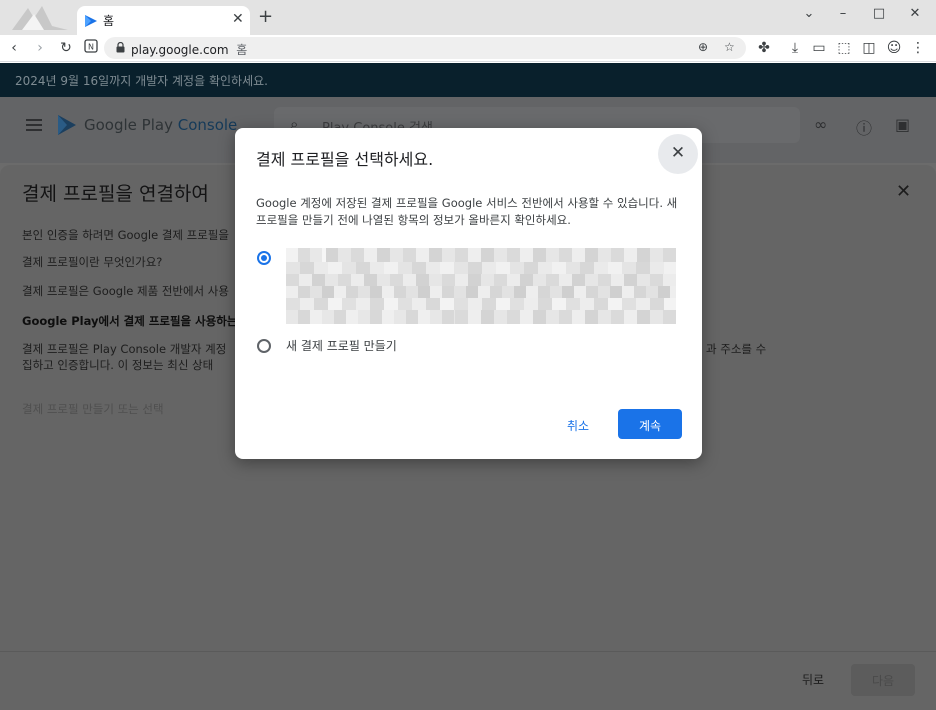 The width and height of the screenshot is (936, 710). Describe the element at coordinates (124, 349) in the screenshot. I see `panel-paragraph: 결제 프로필은 Play Console 개발자 계정` at that location.